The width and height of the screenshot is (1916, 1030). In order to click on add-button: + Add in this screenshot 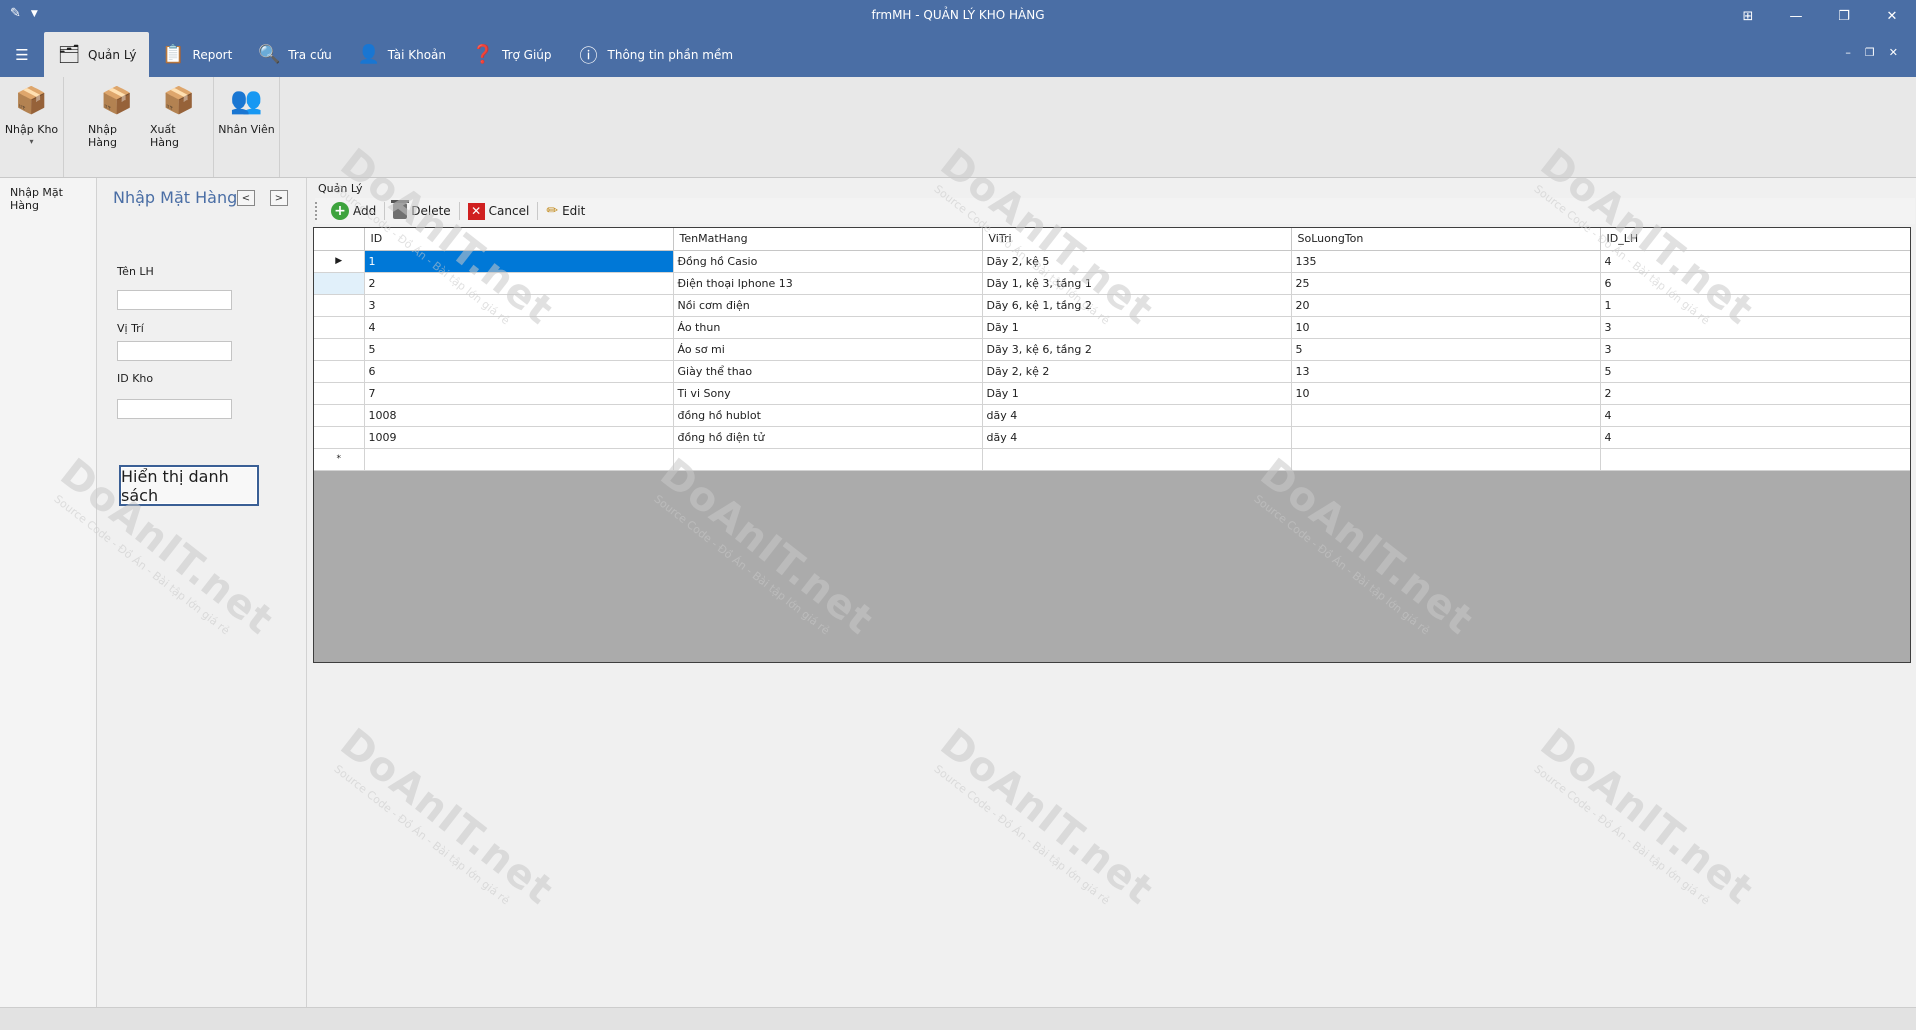, I will do `click(353, 211)`.